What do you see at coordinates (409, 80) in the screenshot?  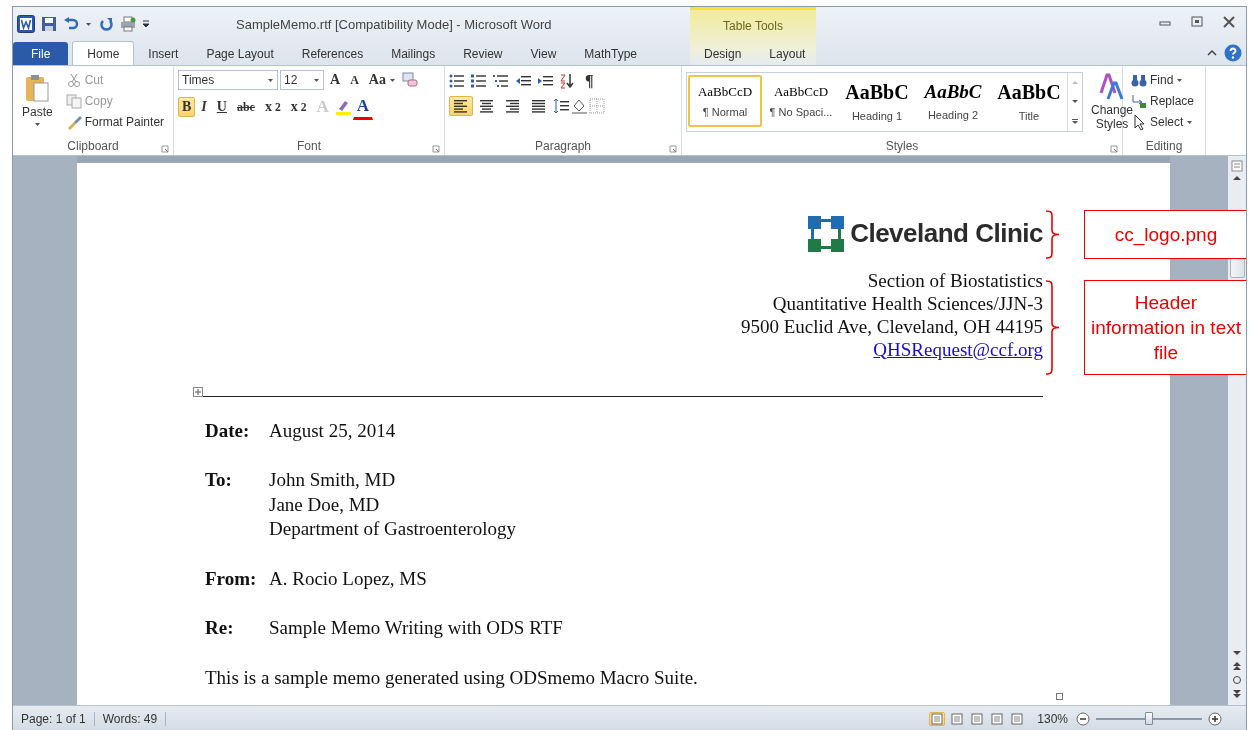 I see `clear-formatting-icon` at bounding box center [409, 80].